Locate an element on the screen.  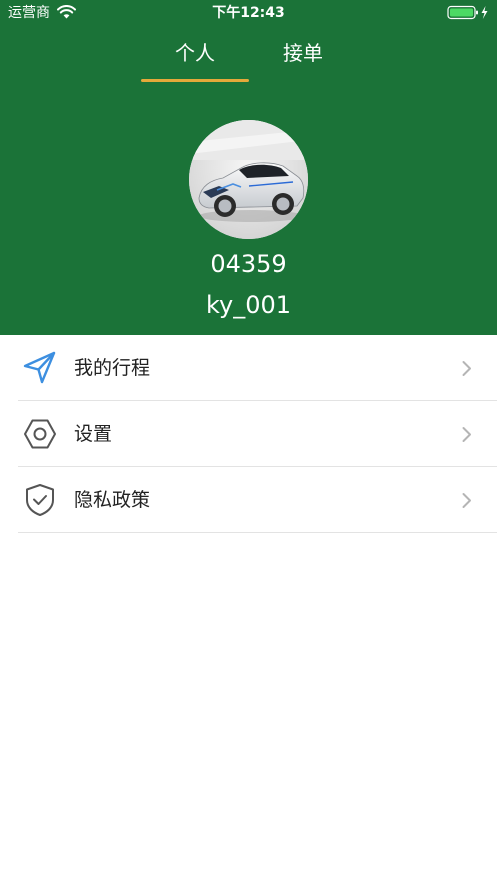
avatar is located at coordinates (248, 179).